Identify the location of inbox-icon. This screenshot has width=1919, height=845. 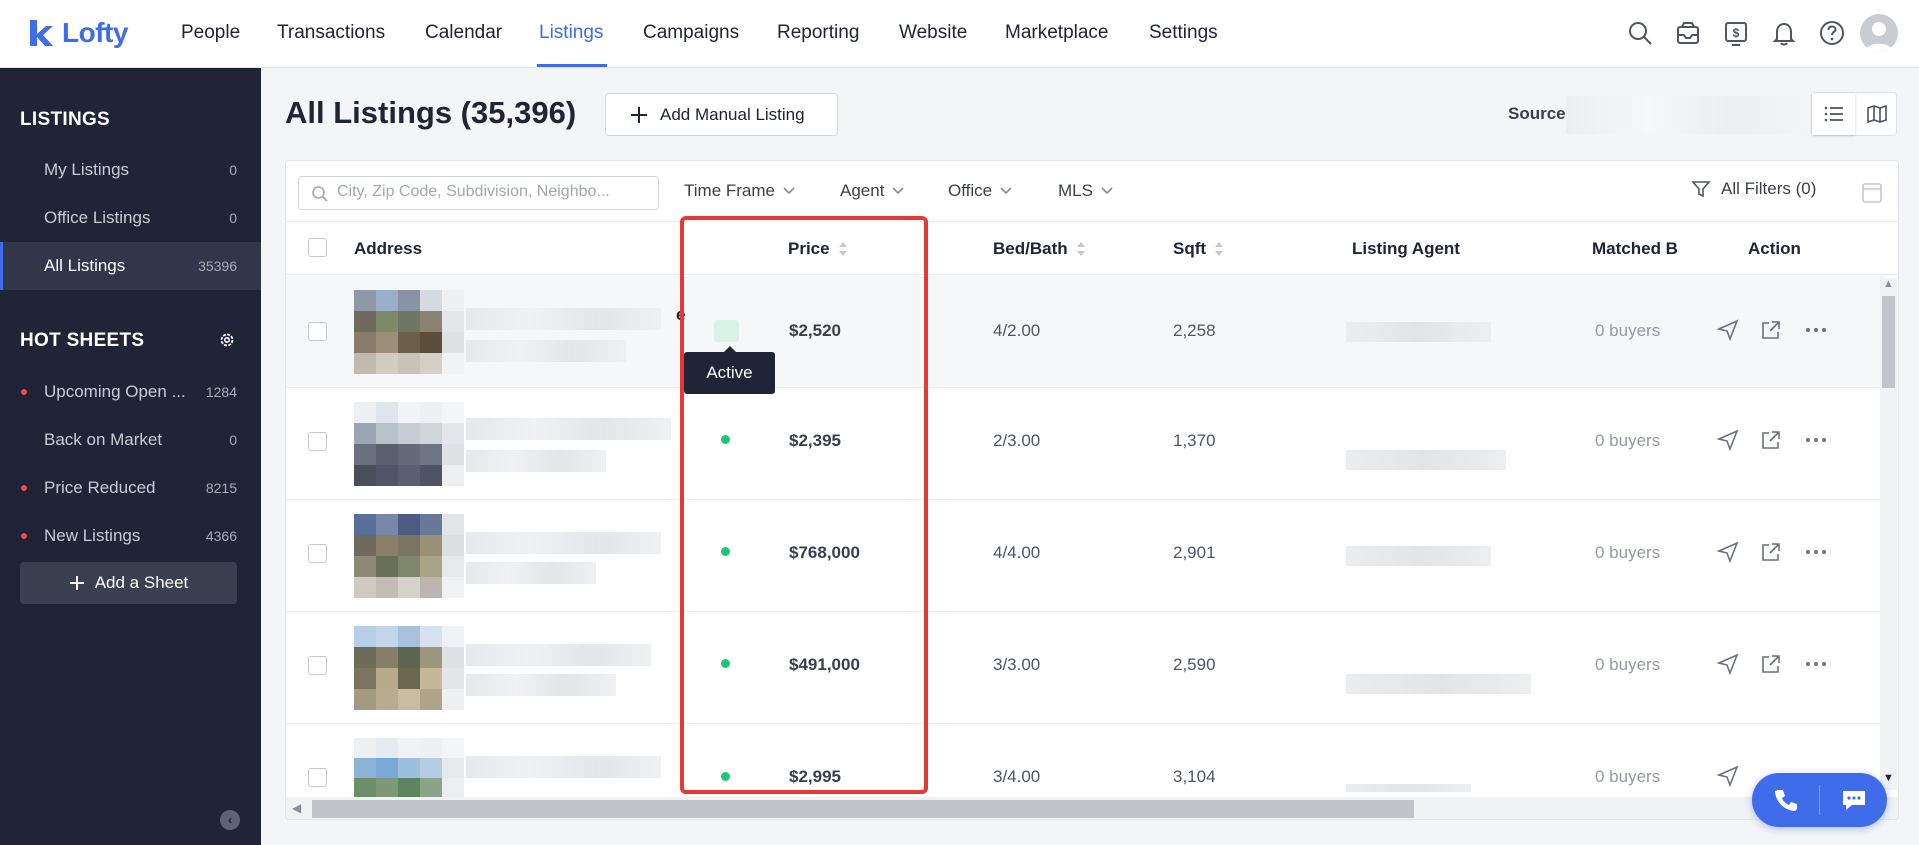
(1688, 33).